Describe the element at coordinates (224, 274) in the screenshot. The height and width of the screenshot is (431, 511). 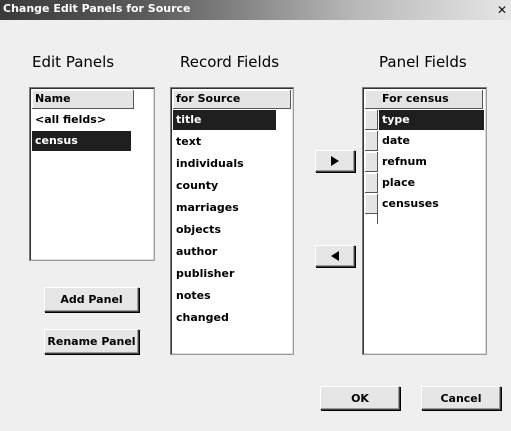
I see `record-field-item: publisher` at that location.